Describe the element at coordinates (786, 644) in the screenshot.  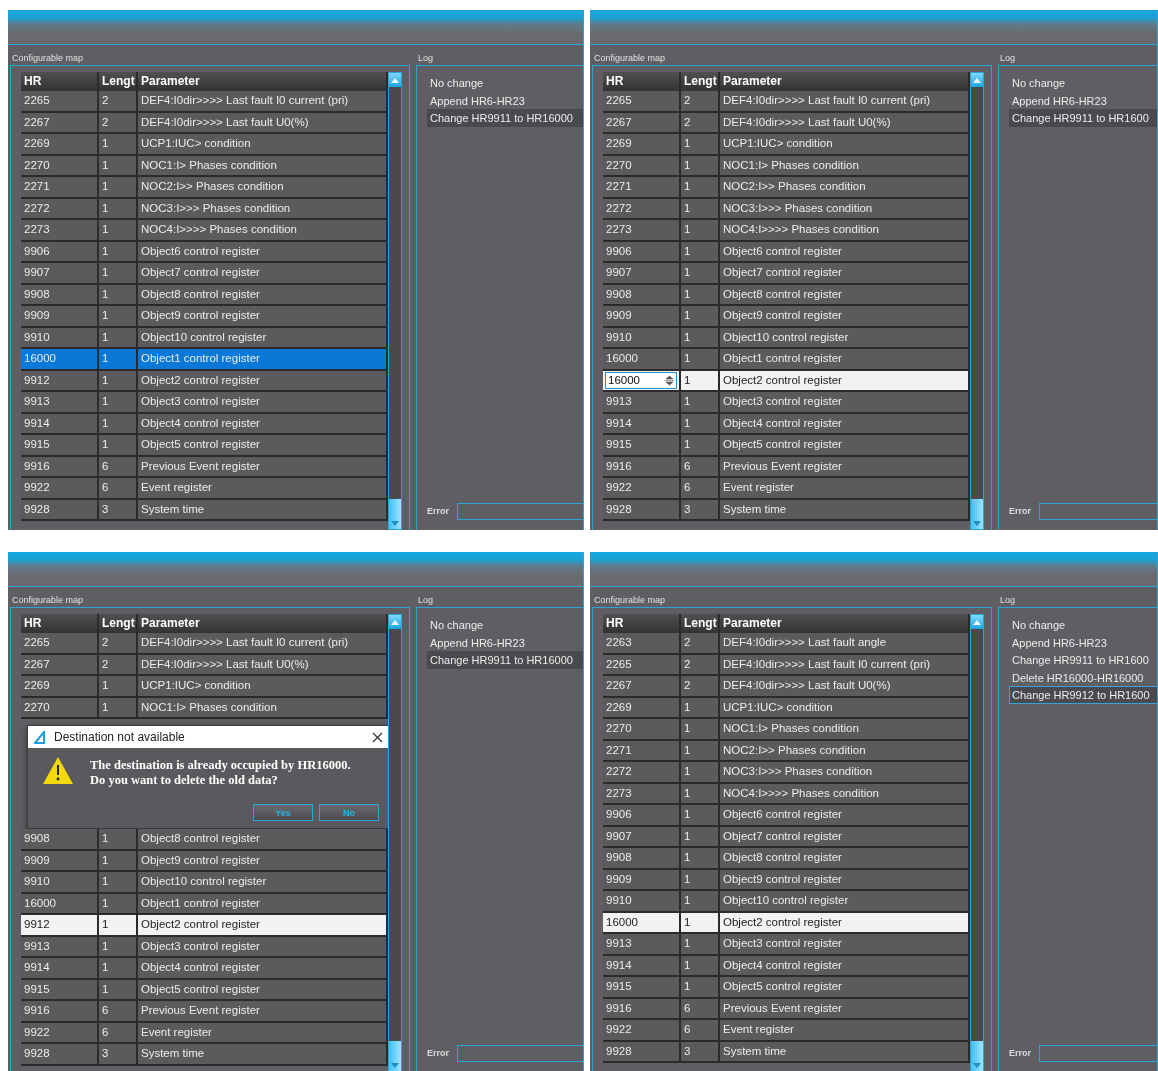
I see `table-row: 2263 2 DEF4:I0dir>>>> Last fault angle` at that location.